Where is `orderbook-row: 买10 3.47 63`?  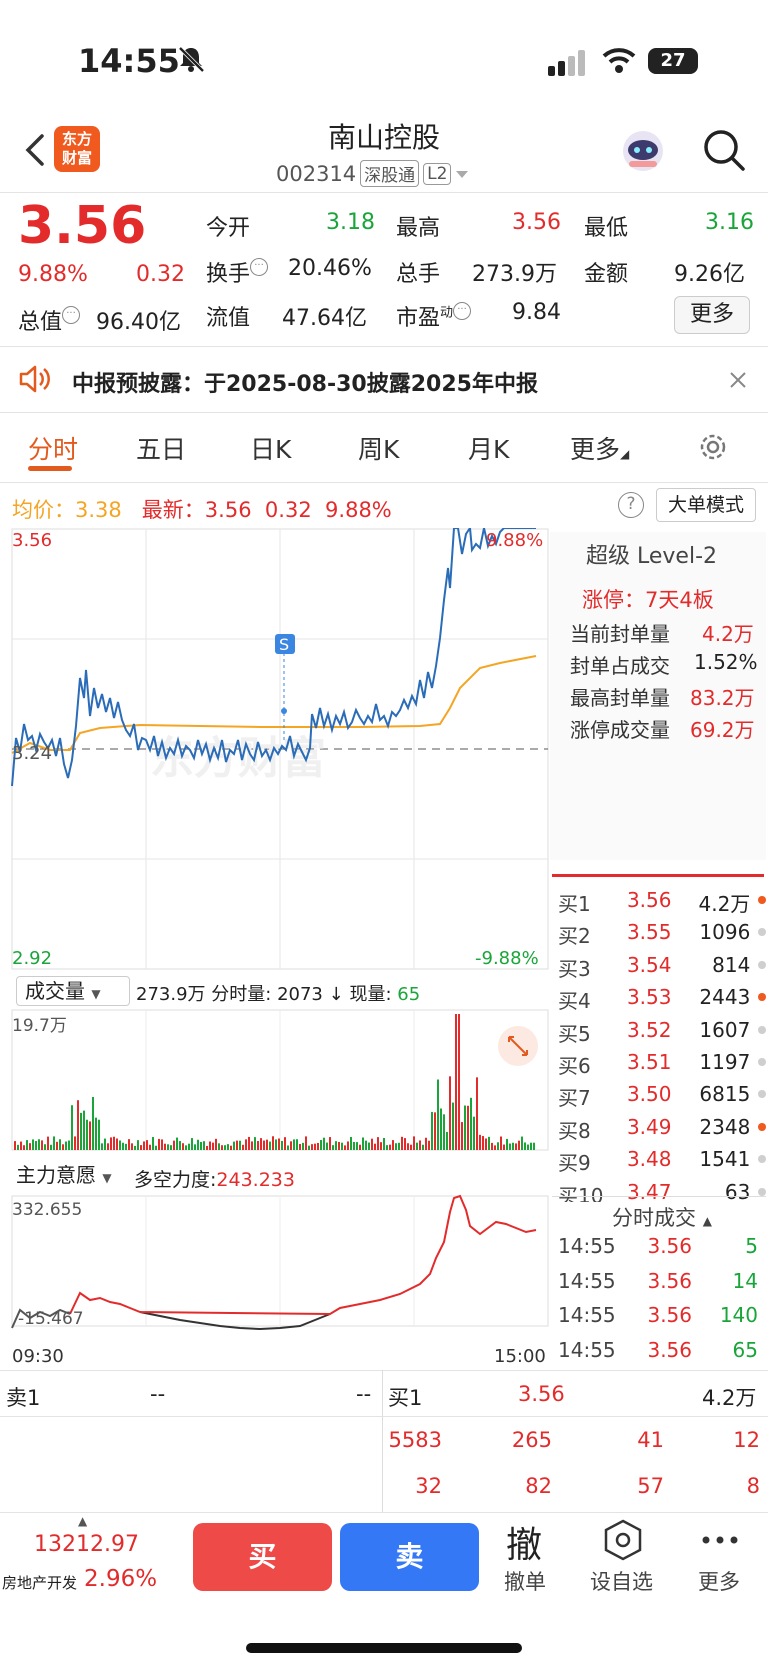 orderbook-row: 买10 3.47 63 is located at coordinates (662, 1191).